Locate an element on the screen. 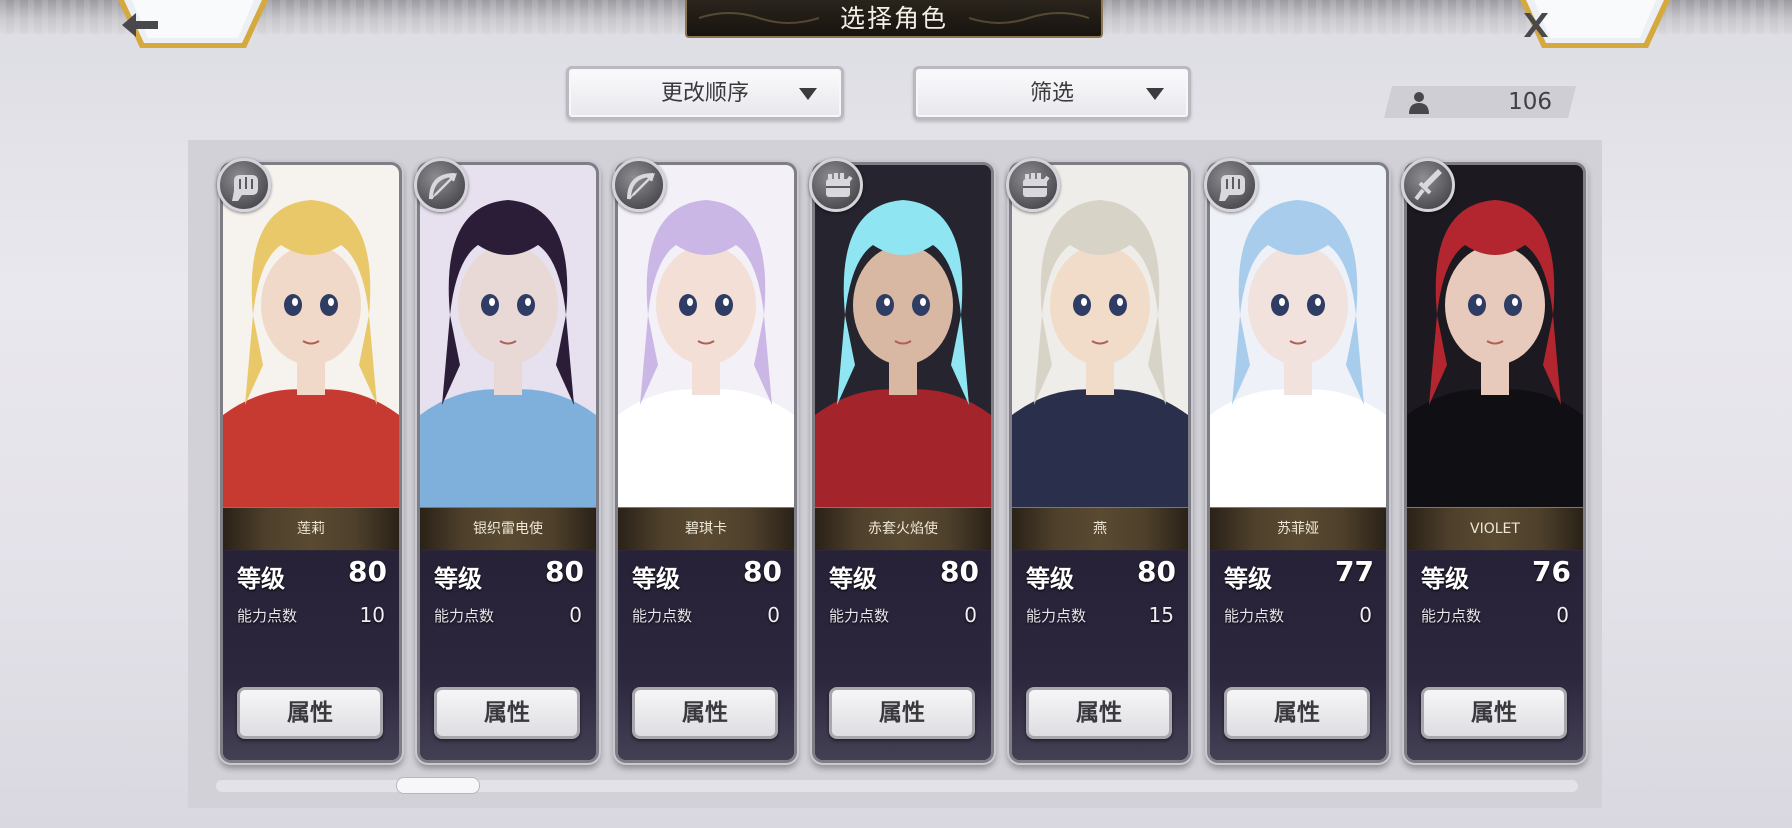  character-name: 赤套火焰使 is located at coordinates (903, 529).